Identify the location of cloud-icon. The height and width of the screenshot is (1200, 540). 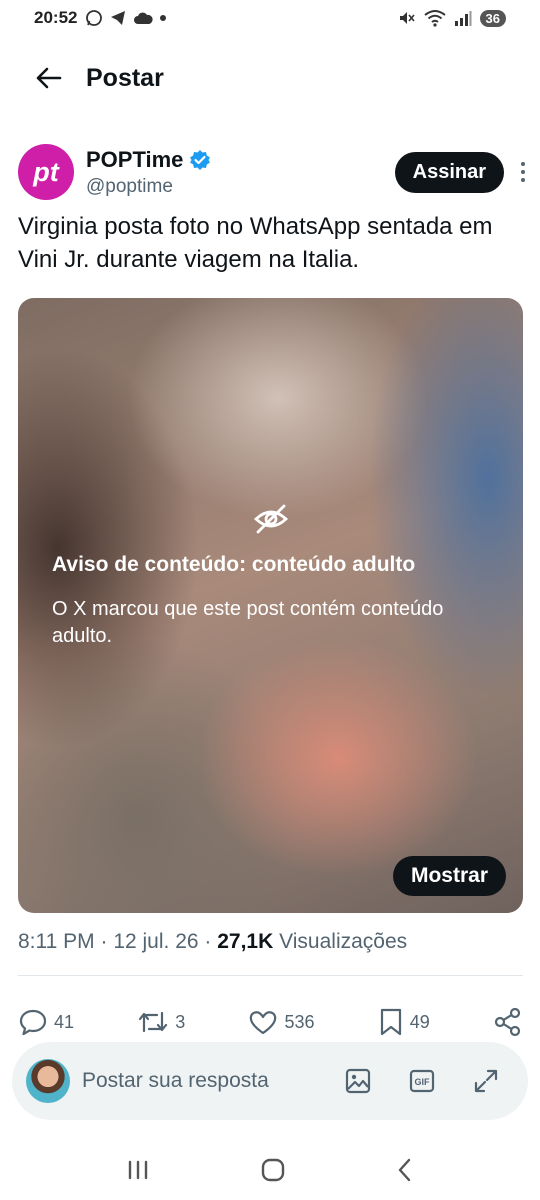
(144, 18).